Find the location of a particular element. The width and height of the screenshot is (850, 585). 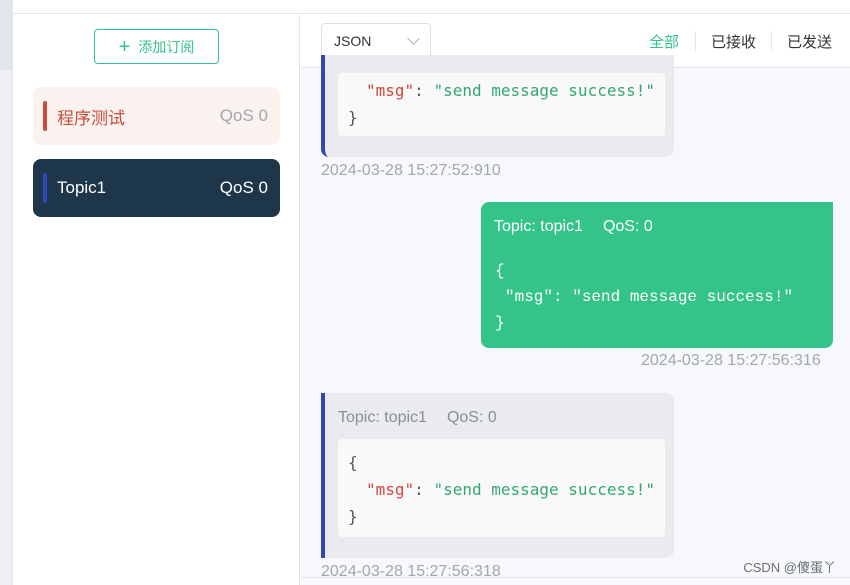

watermark: CSDN @傻蛋丫 is located at coordinates (789, 567).